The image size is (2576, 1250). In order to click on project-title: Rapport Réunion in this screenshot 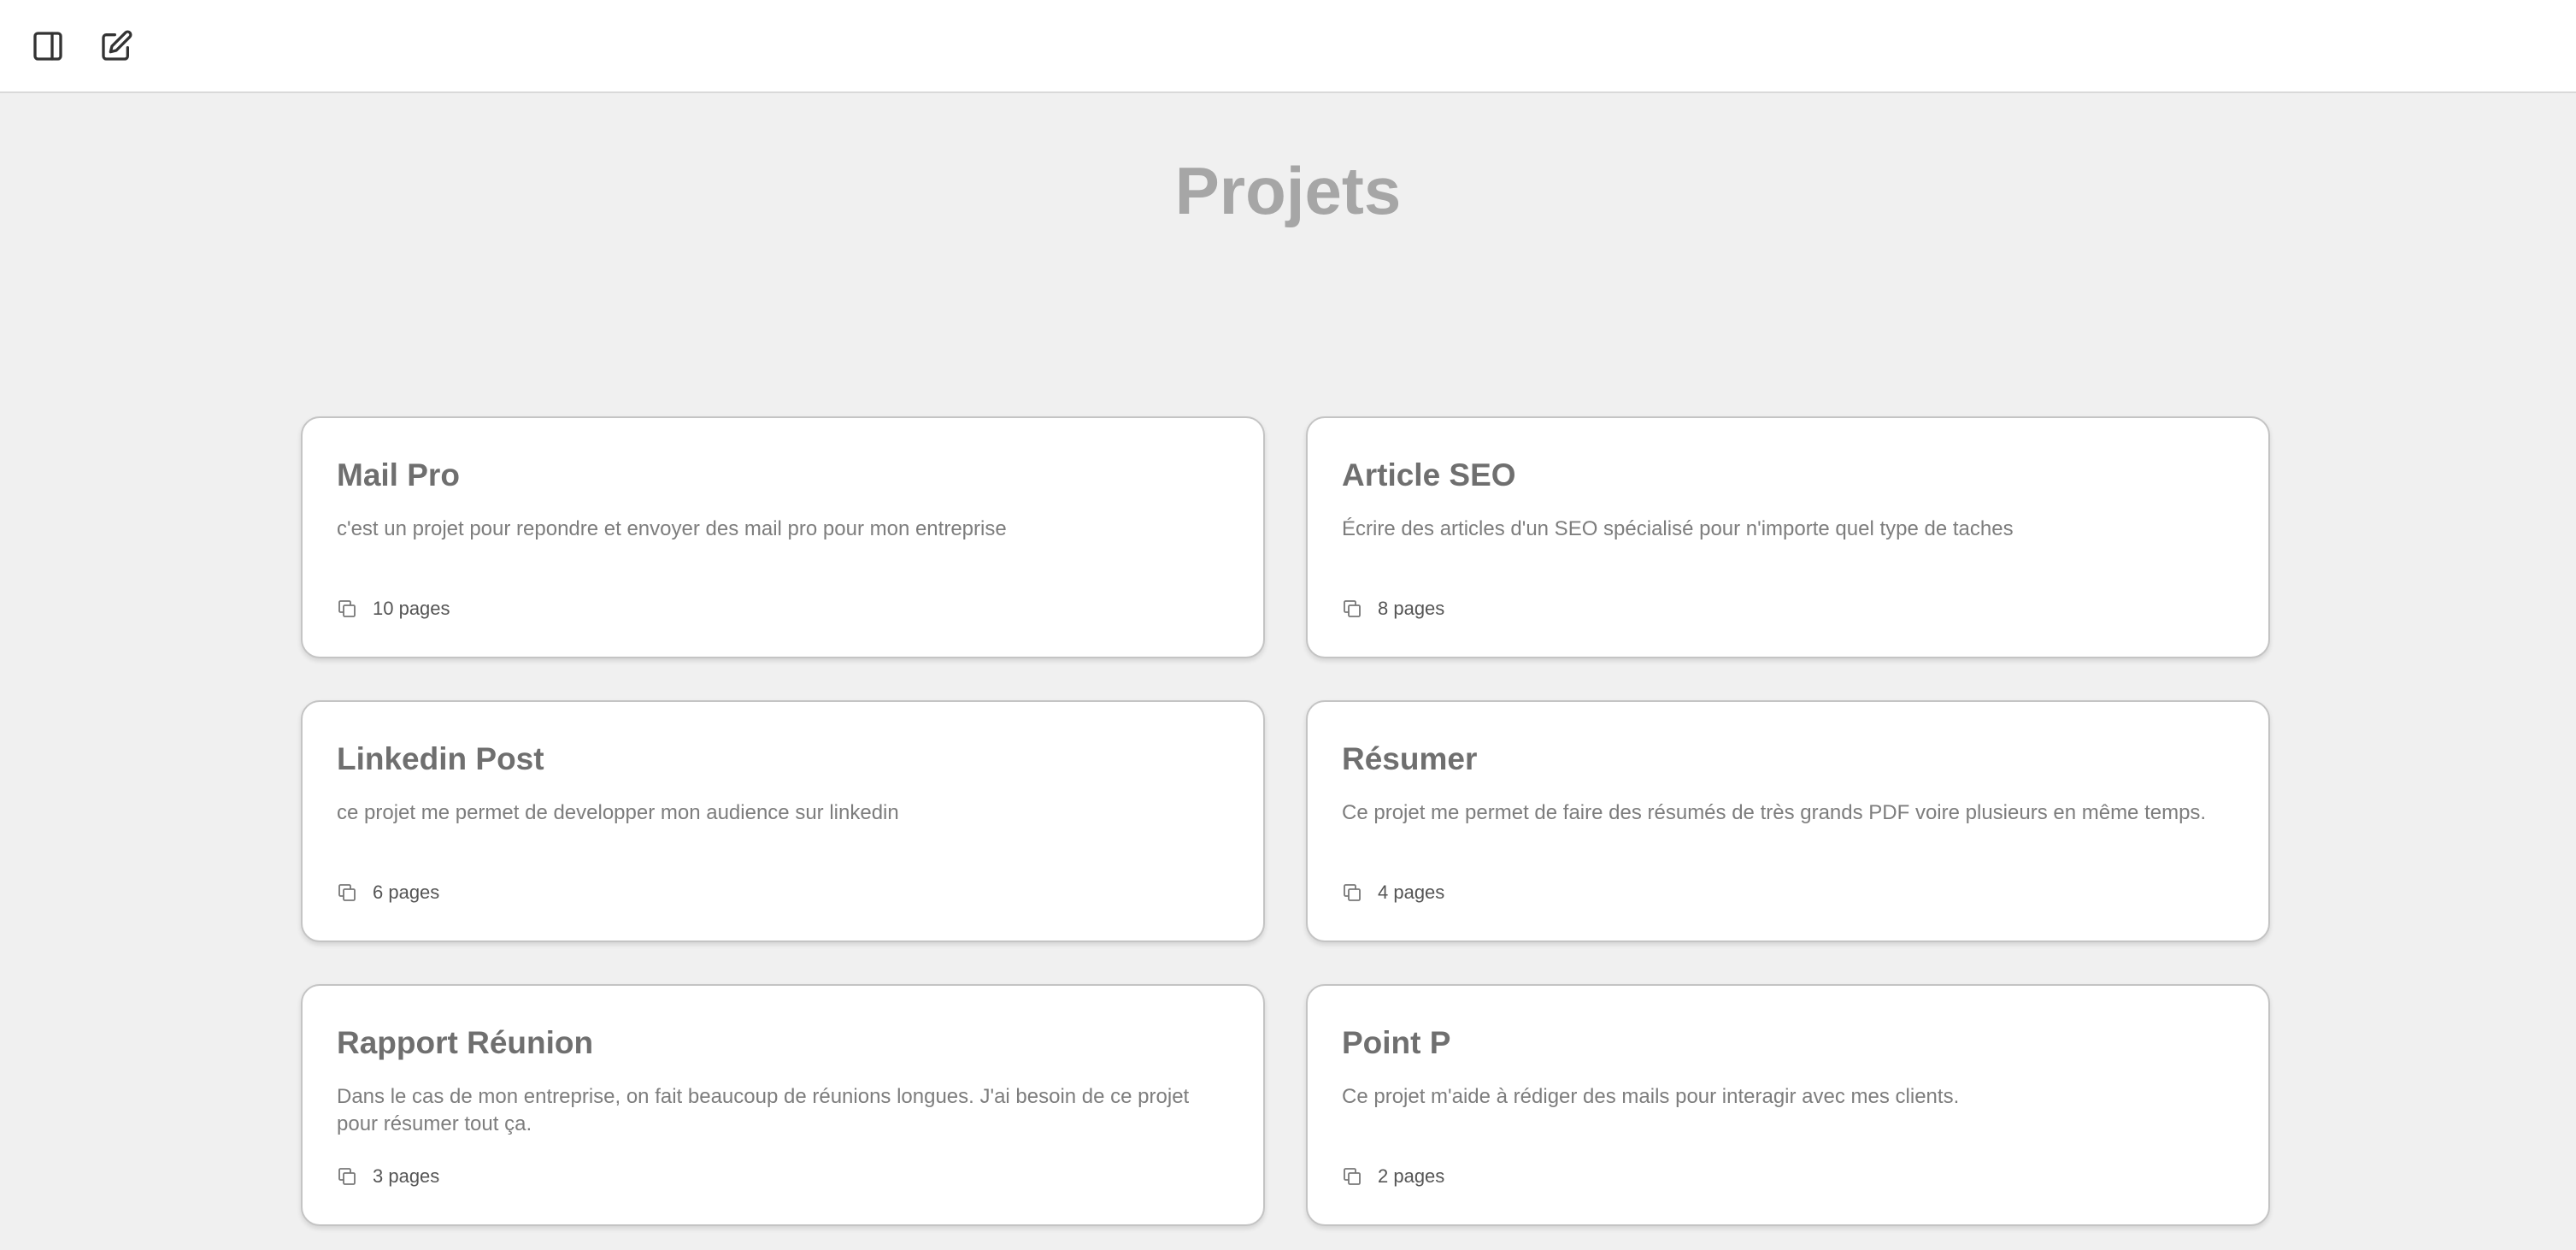, I will do `click(465, 1042)`.